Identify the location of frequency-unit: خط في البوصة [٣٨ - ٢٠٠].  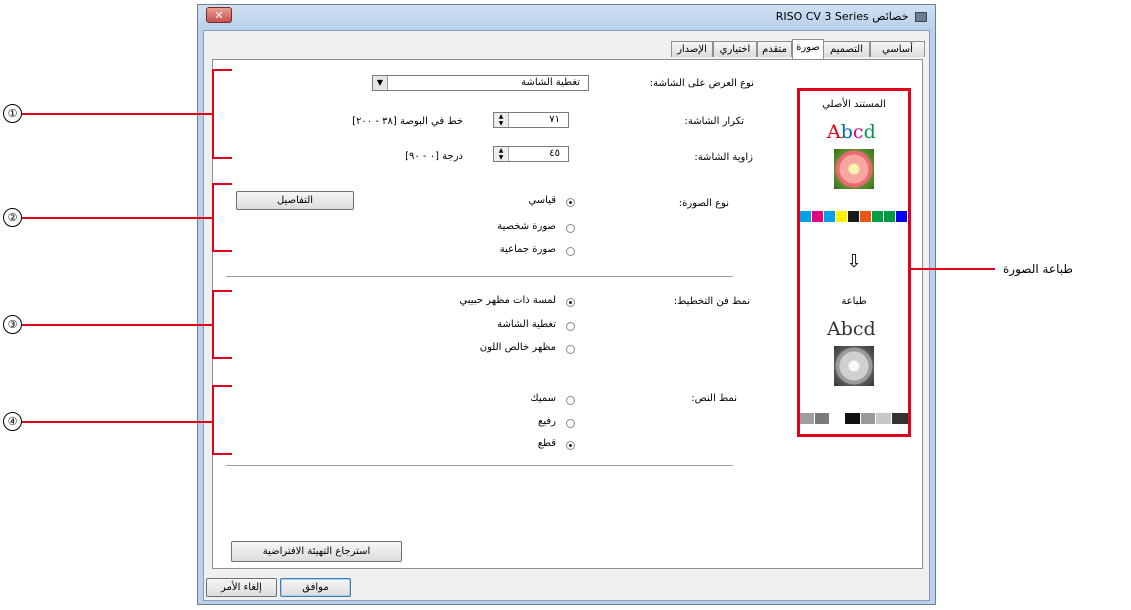
(407, 121).